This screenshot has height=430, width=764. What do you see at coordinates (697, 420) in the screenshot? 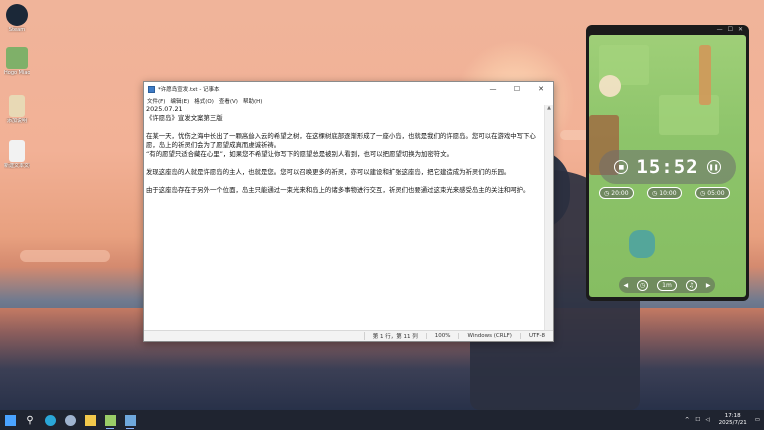
I see `network-icon: ☐` at bounding box center [697, 420].